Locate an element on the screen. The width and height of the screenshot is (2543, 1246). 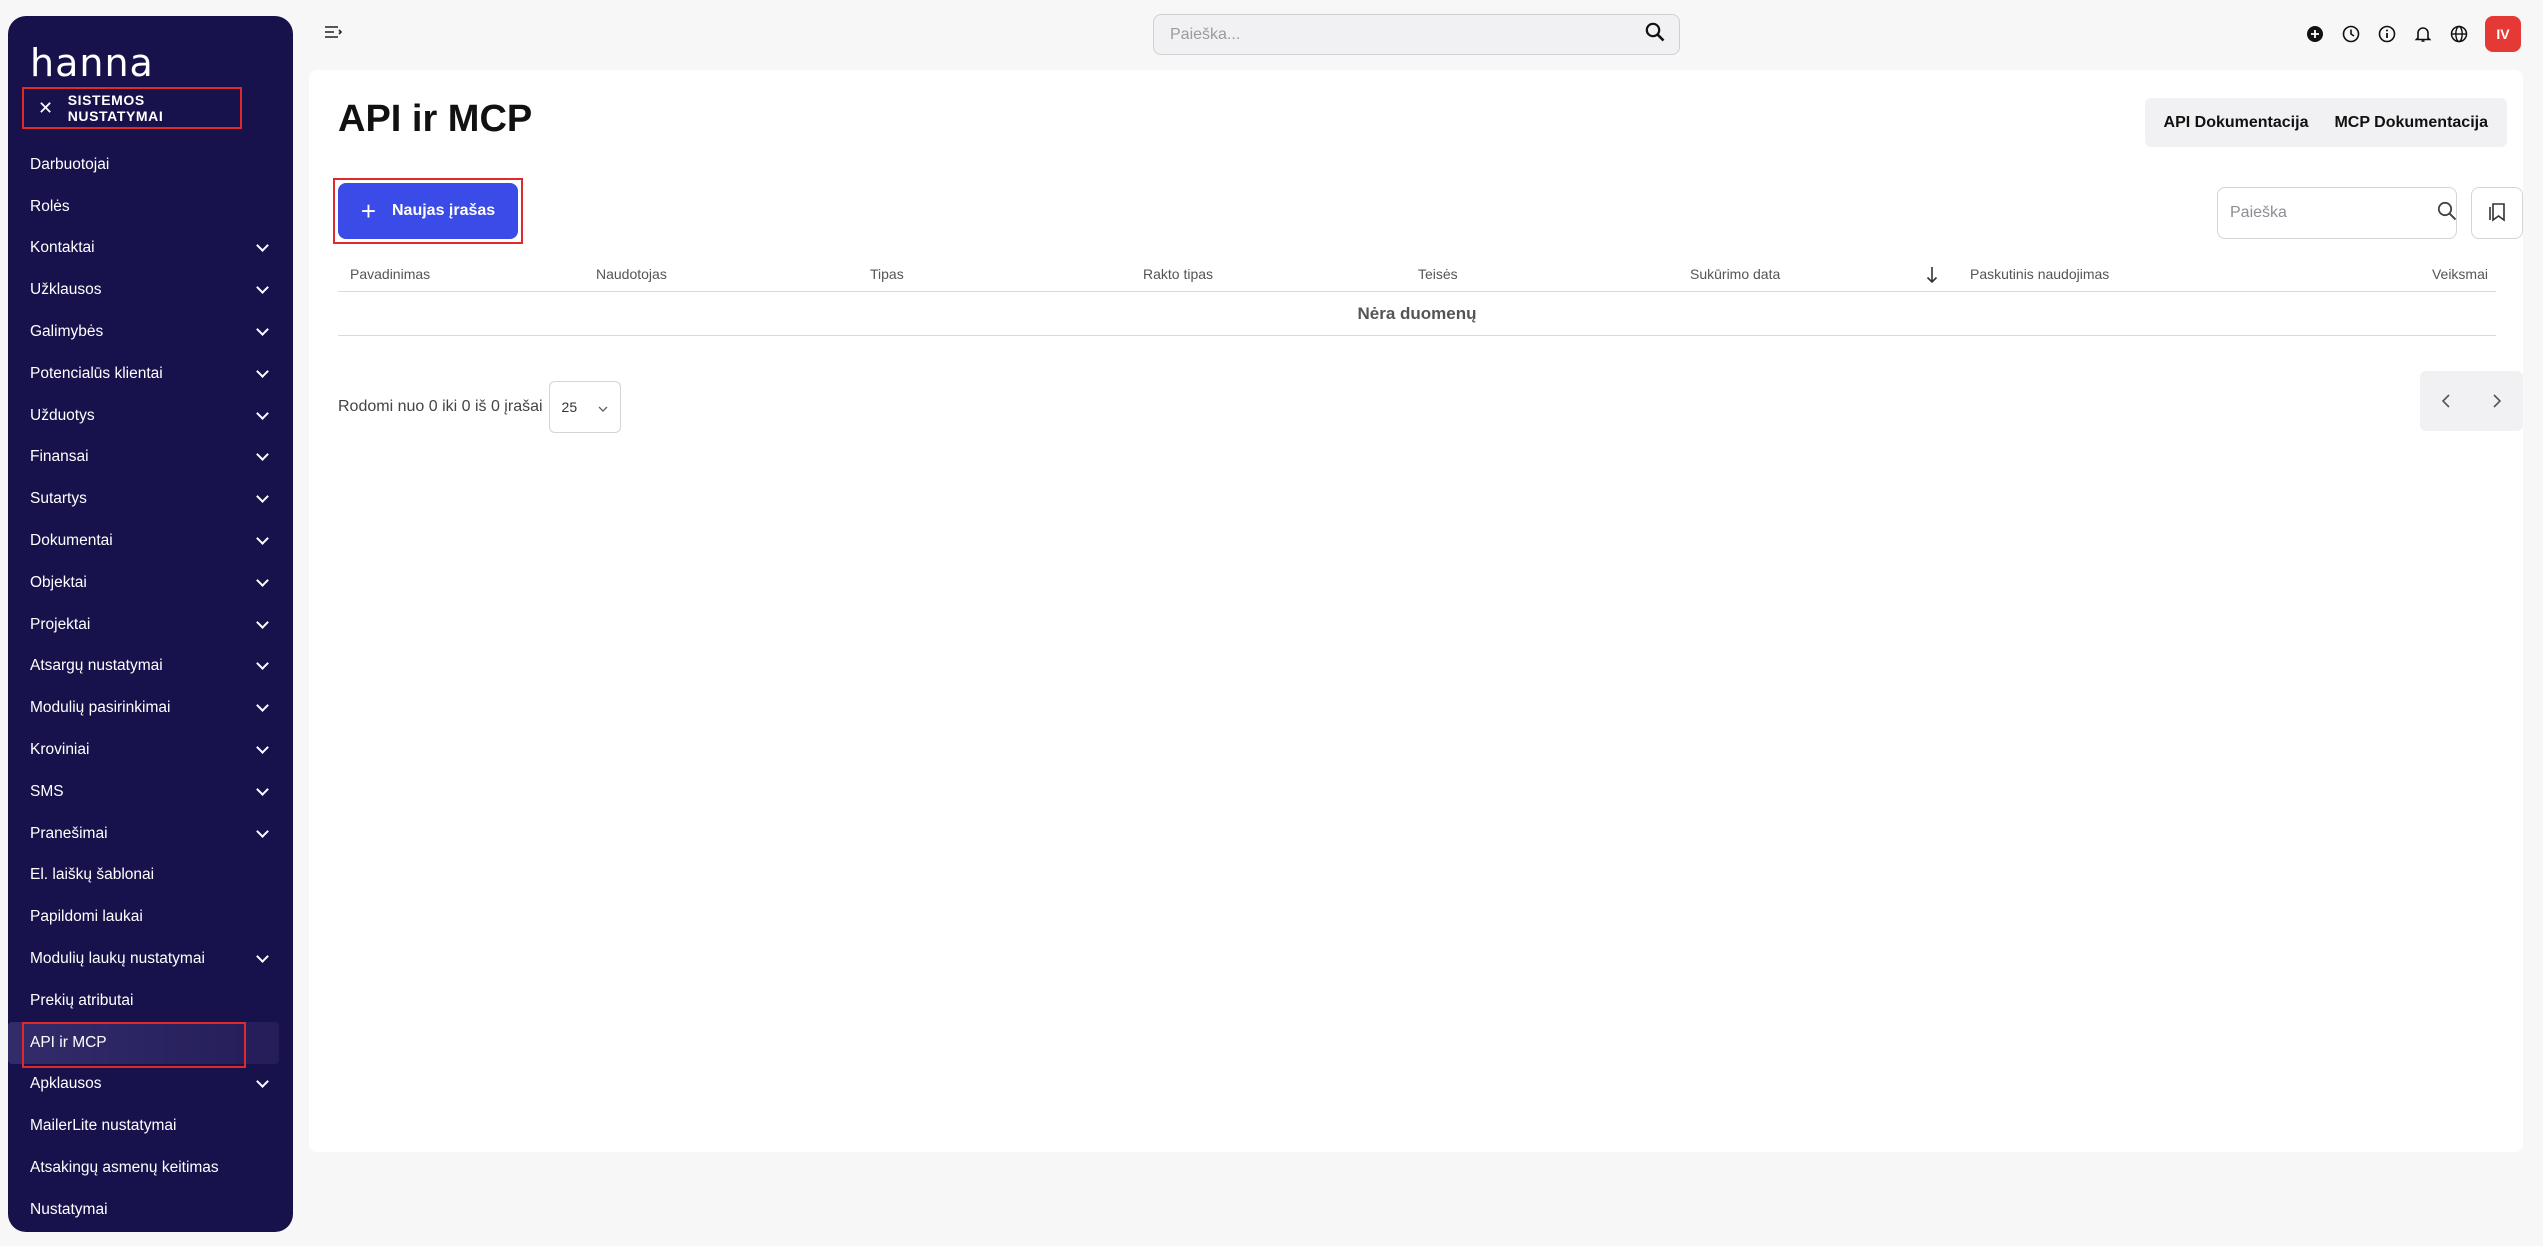
saved-views-button is located at coordinates (2497, 213).